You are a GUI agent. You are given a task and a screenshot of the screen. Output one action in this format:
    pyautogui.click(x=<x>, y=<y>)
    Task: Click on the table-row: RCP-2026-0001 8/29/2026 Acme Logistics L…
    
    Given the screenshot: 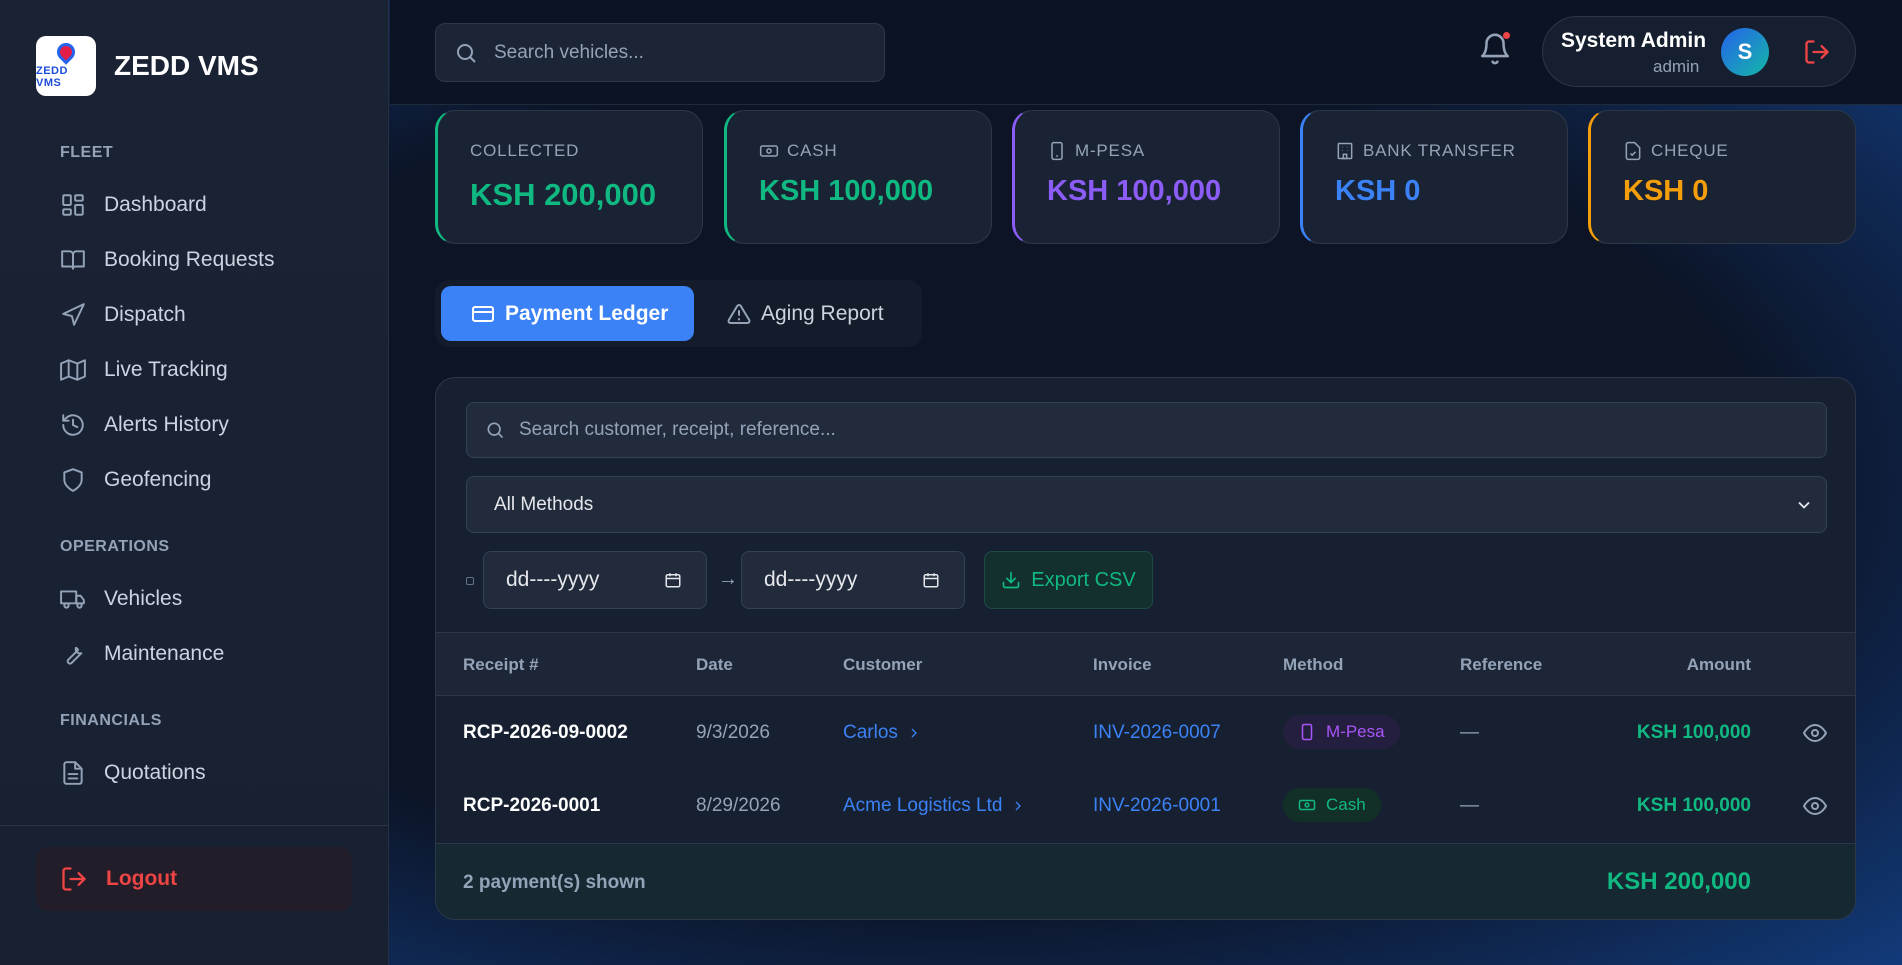 What is the action you would take?
    pyautogui.click(x=1145, y=806)
    